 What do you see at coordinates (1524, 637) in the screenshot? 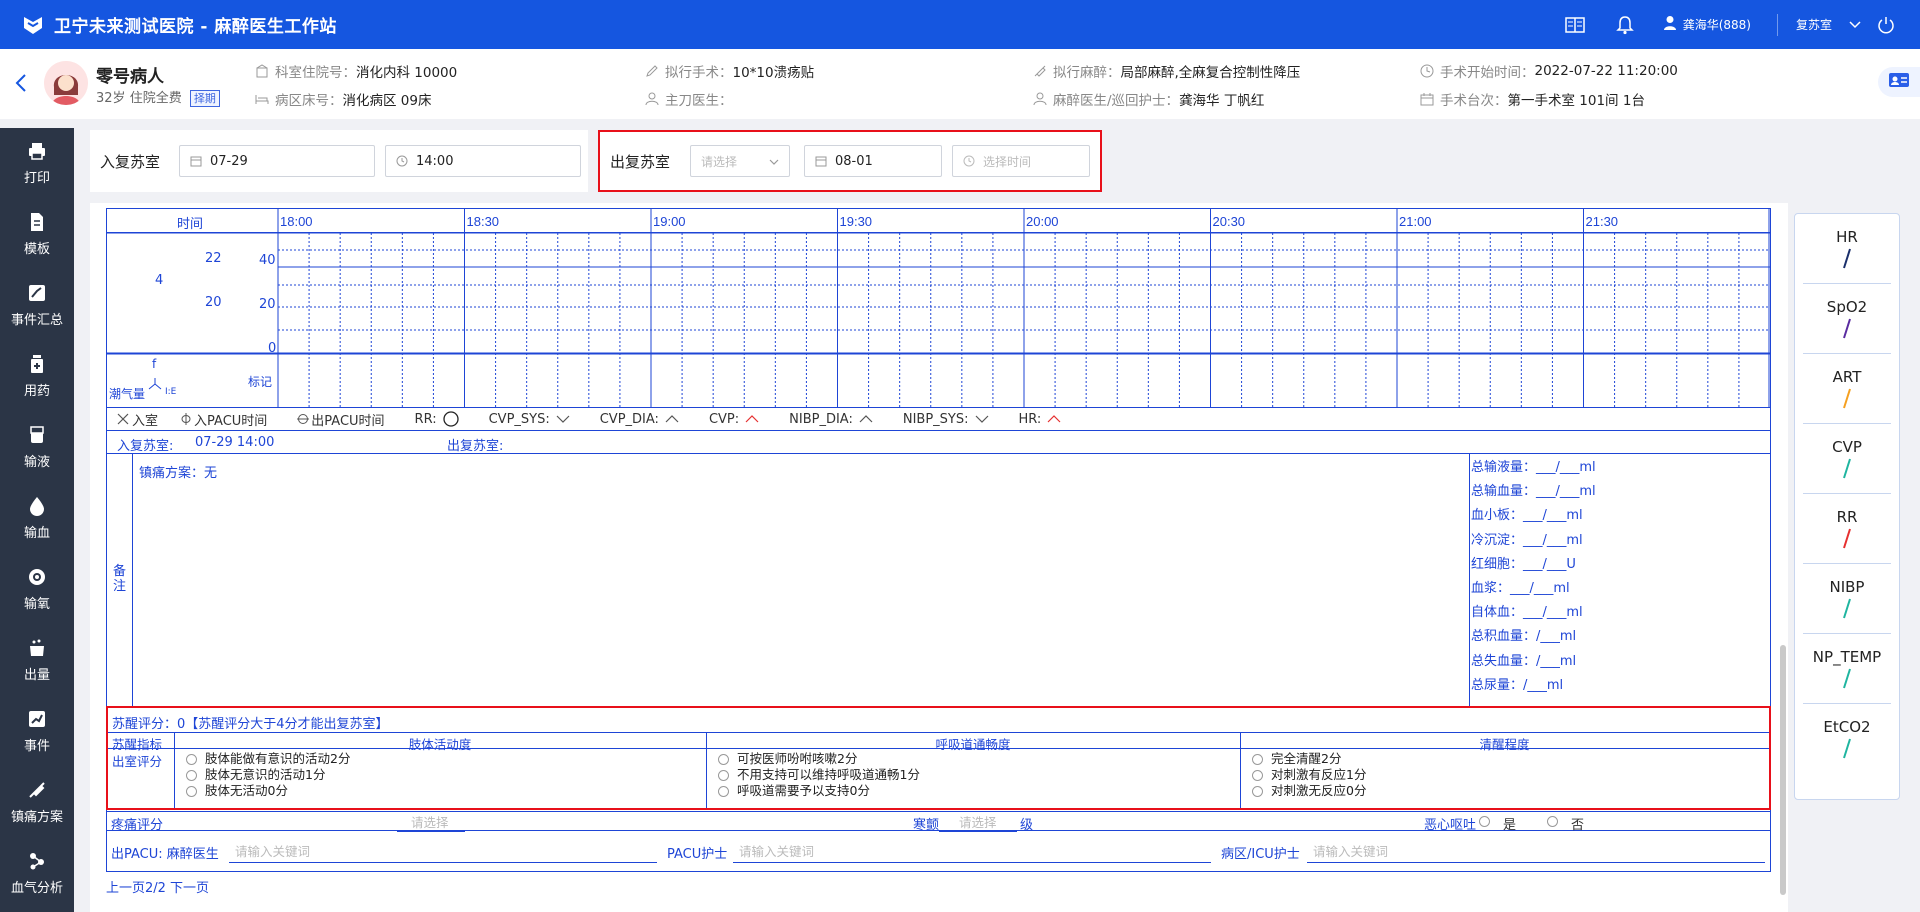
I see `total-item: 总积血量：/___ml` at bounding box center [1524, 637].